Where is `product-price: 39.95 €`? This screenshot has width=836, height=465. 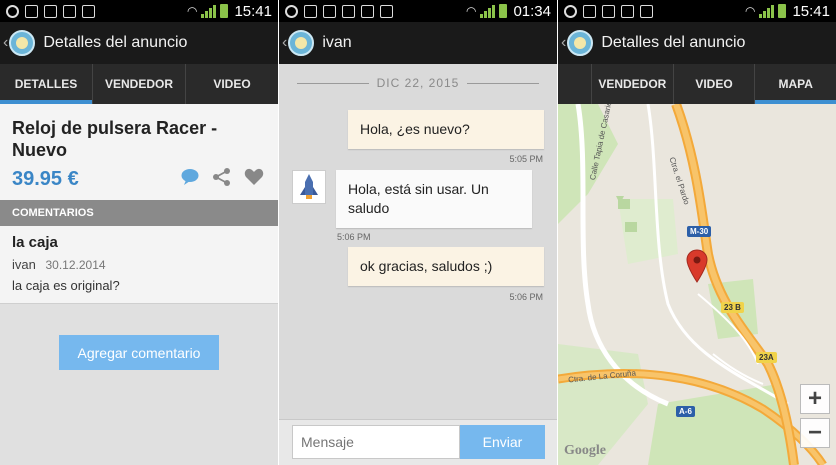
product-price: 39.95 € is located at coordinates (45, 179).